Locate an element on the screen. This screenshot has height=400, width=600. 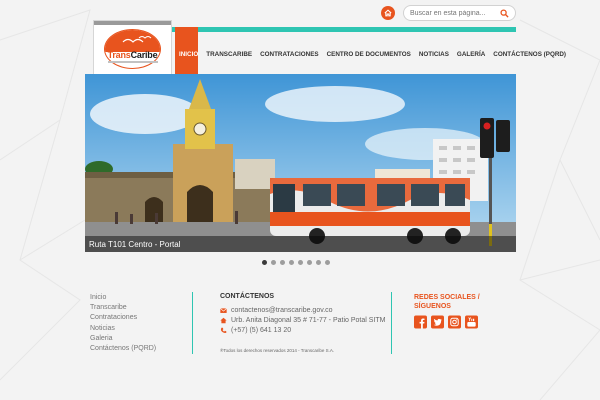
nav-item-centro-de-documentos: CENTRO DE DOCUMENTOS is located at coordinates (369, 54).